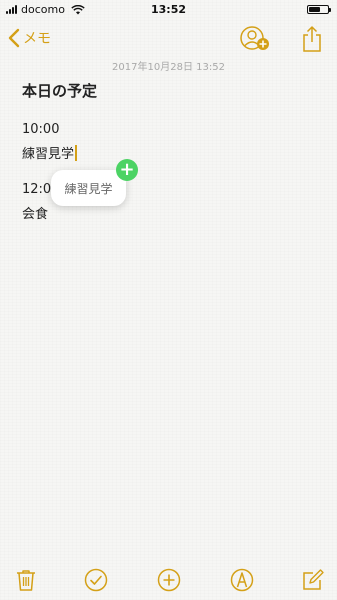 The height and width of the screenshot is (600, 337). I want to click on add-badge-symbol: +, so click(127, 169).